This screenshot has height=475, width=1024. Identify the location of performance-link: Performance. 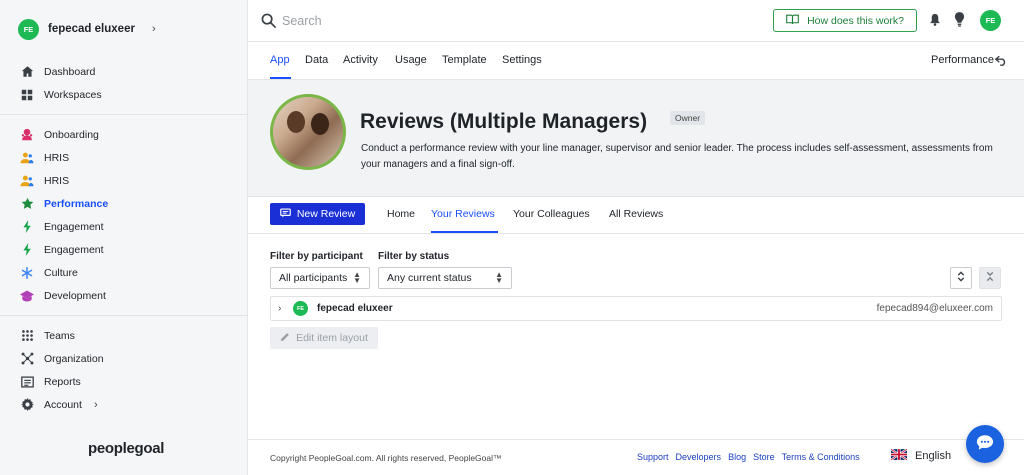
(962, 60).